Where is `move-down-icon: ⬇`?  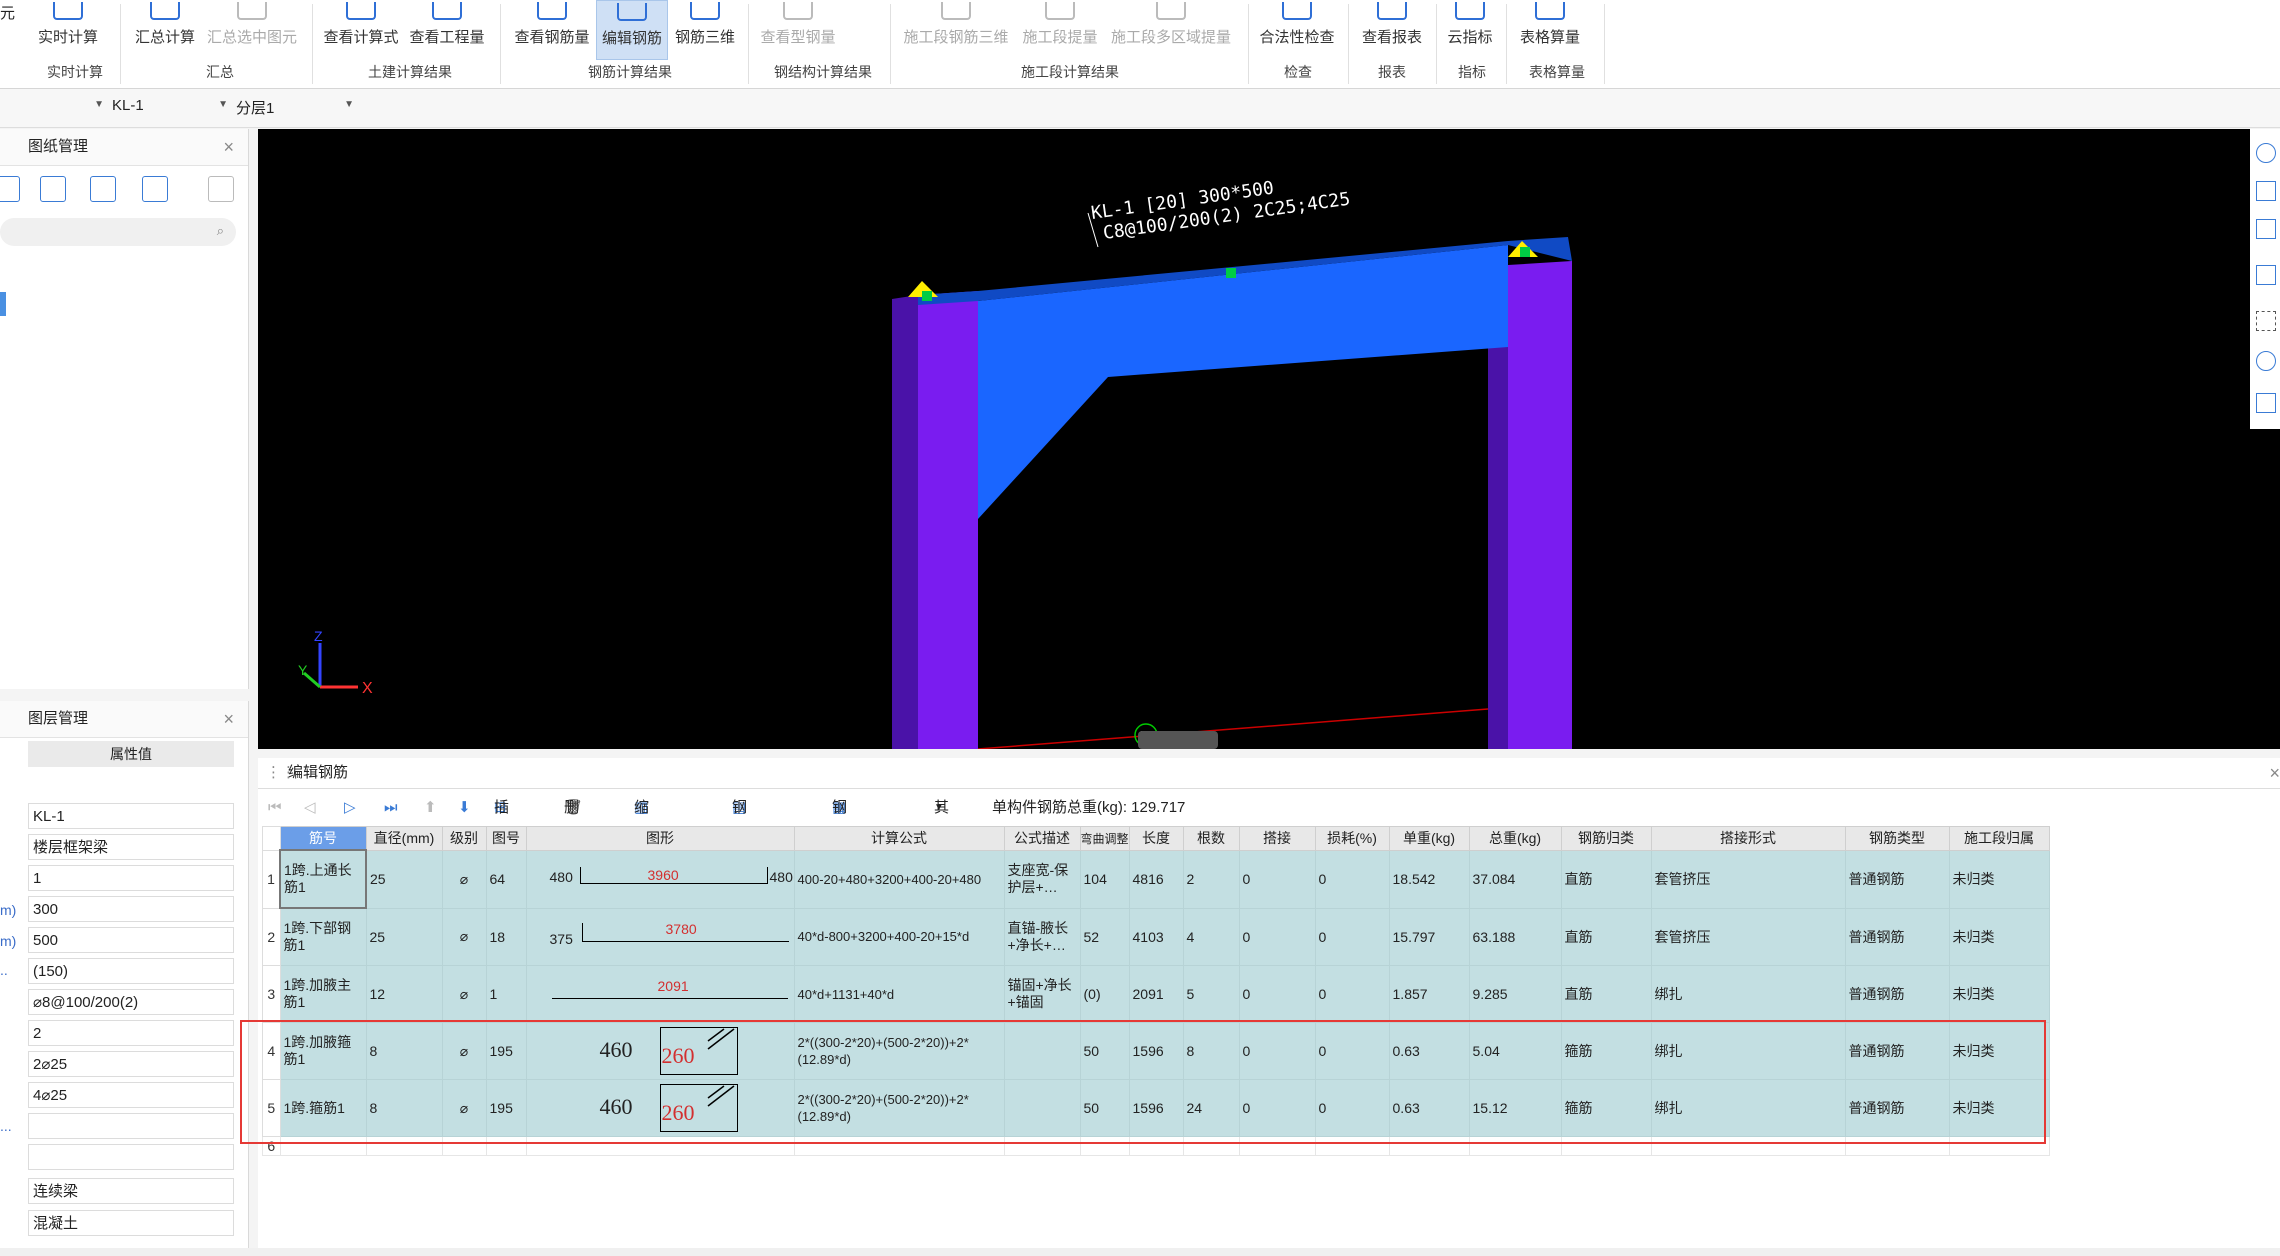 move-down-icon: ⬇ is located at coordinates (464, 808).